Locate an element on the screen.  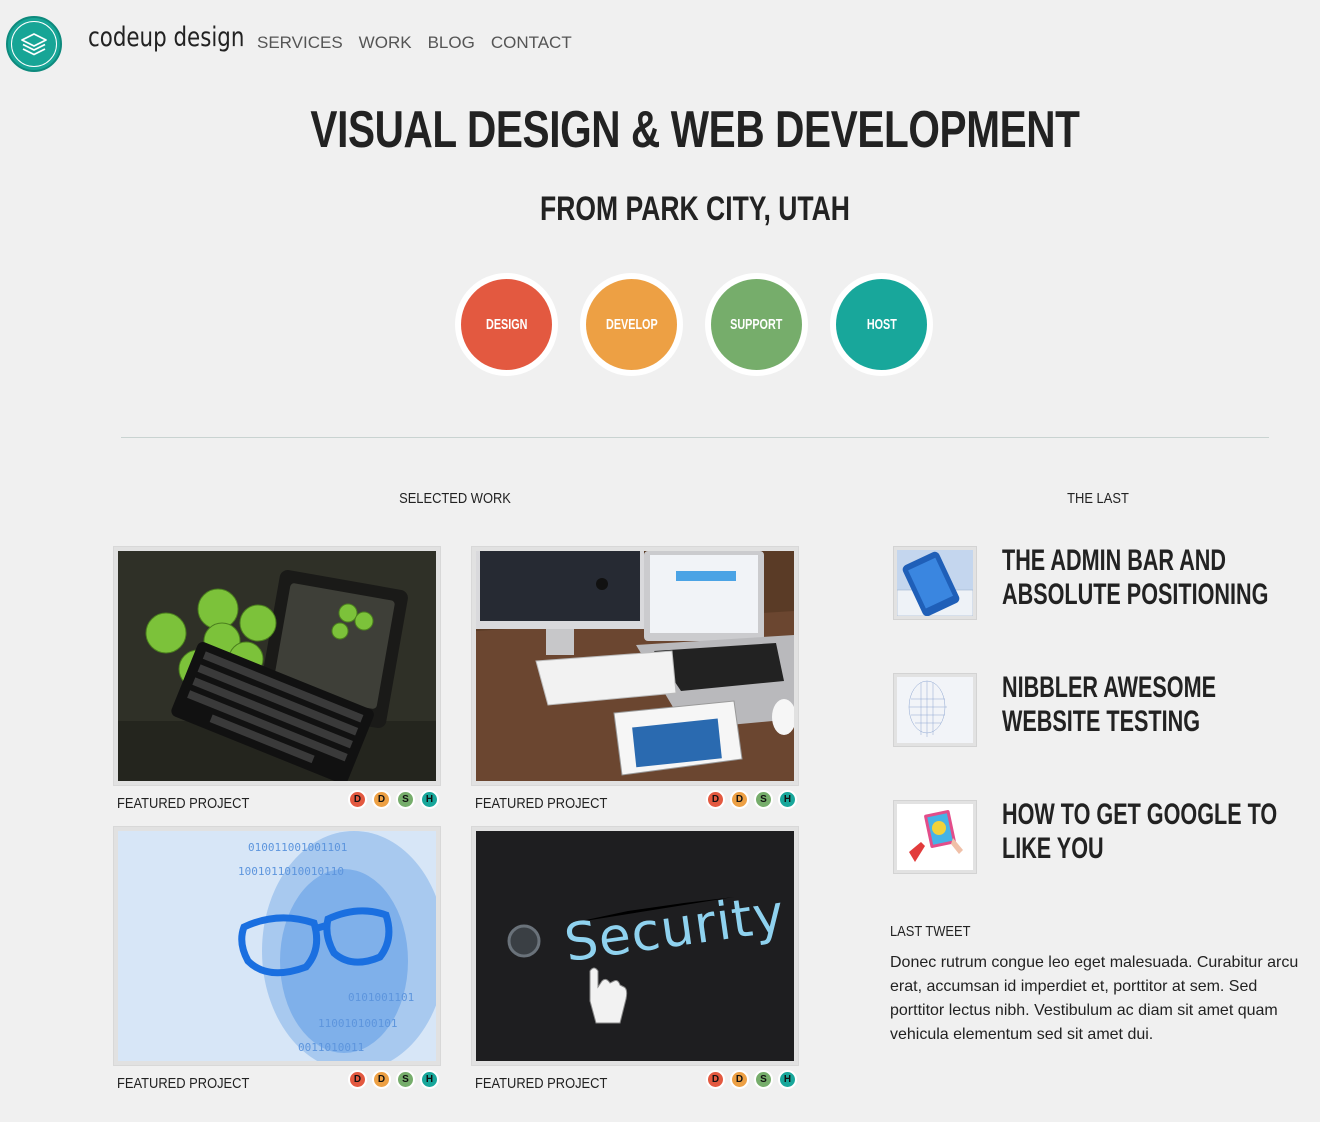
svg-text: 1001011010010110 is located at coordinates (291, 871).